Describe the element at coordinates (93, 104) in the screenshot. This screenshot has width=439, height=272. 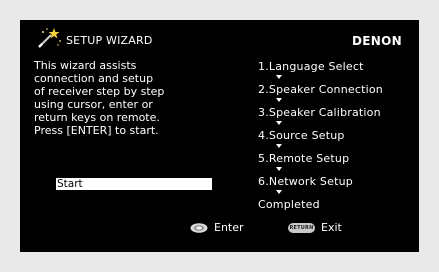
I see `intro-line: using cursor, enter or` at that location.